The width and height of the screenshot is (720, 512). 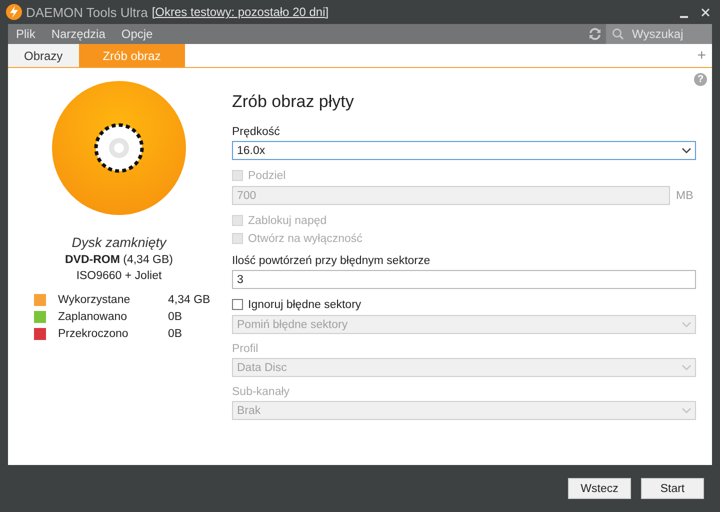 What do you see at coordinates (93, 317) in the screenshot?
I see `legend-label: Zaplanowano` at bounding box center [93, 317].